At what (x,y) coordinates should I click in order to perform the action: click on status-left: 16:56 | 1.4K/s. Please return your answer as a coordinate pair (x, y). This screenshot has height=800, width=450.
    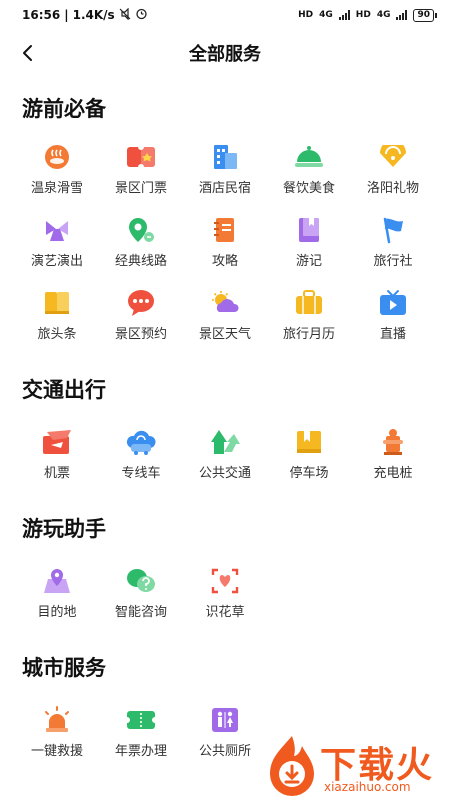
    Looking at the image, I should click on (85, 15).